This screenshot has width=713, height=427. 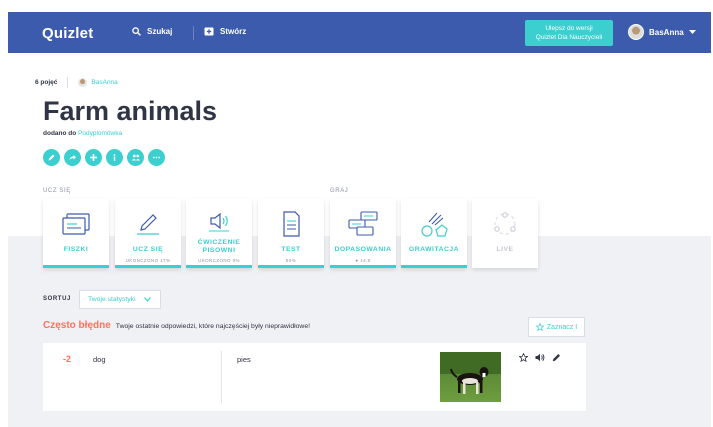 I want to click on info-icon, so click(x=114, y=157).